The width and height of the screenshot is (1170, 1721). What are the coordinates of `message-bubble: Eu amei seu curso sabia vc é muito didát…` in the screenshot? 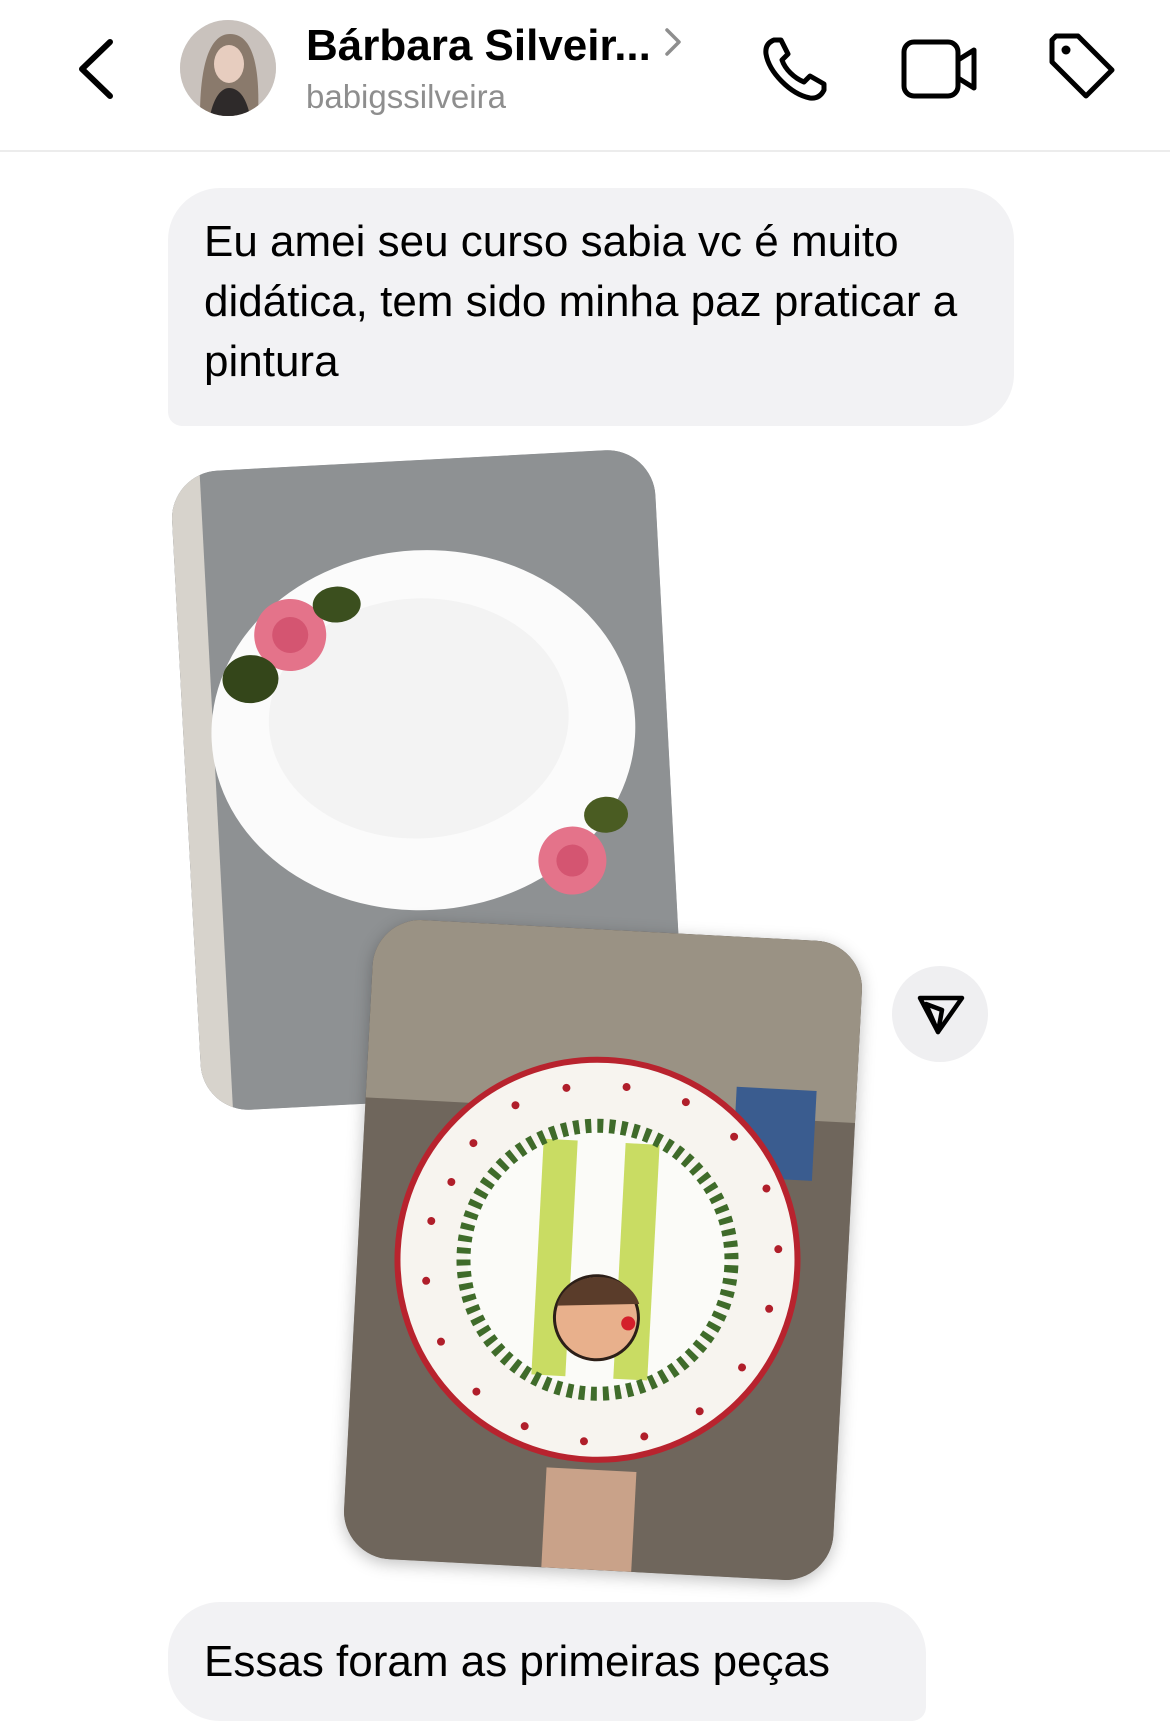 It's located at (591, 307).